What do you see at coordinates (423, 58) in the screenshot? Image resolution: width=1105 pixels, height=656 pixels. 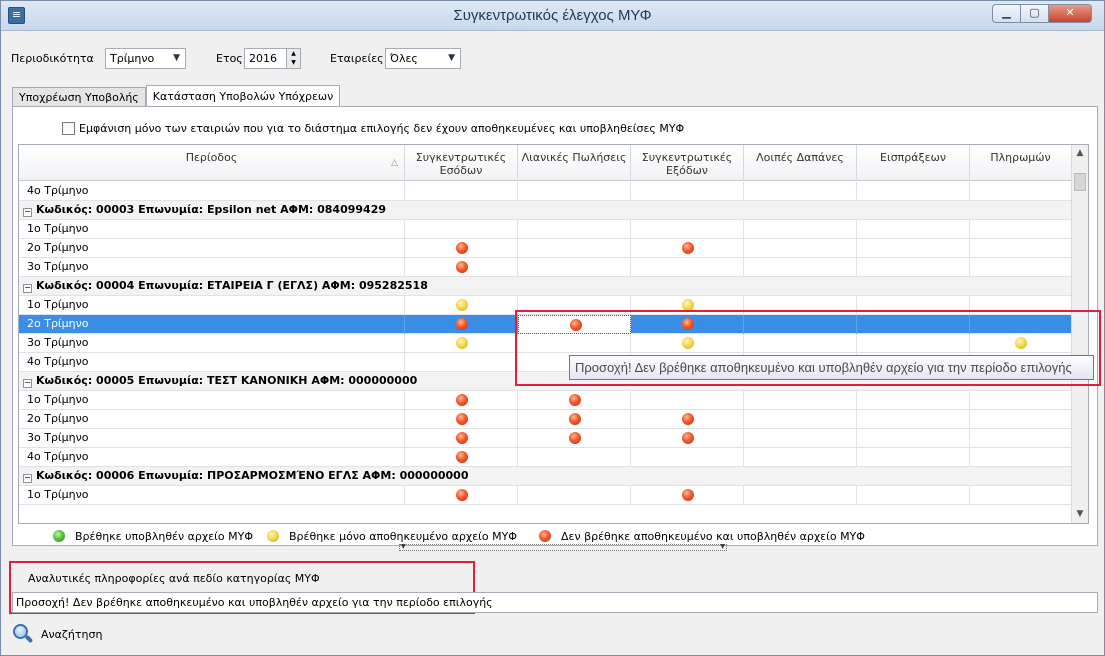 I see `companies-select: Όλες ▼` at bounding box center [423, 58].